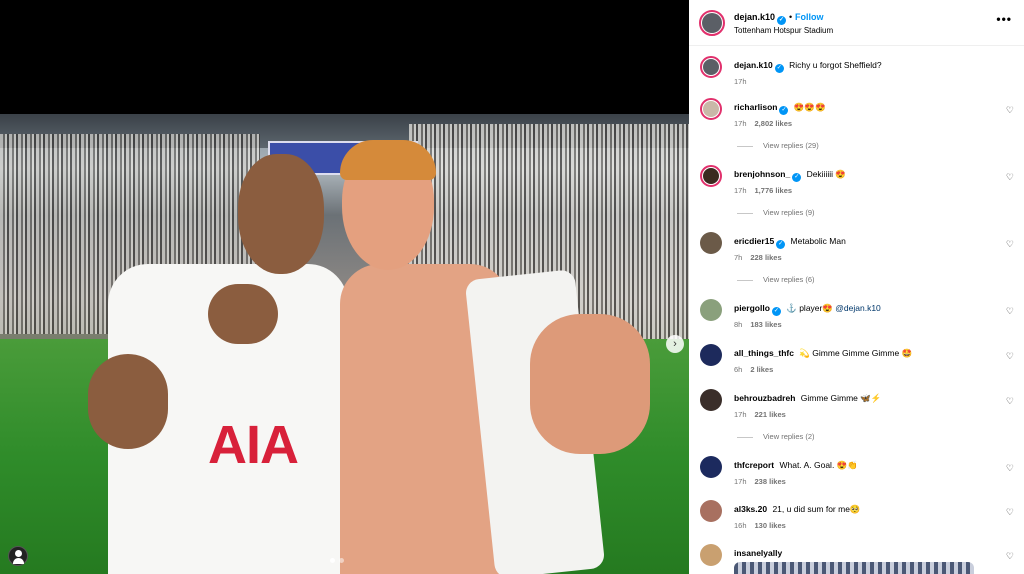 Image resolution: width=1024 pixels, height=574 pixels. Describe the element at coordinates (783, 30) in the screenshot. I see `post-location: Tottenham Hotspur Stadium` at that location.